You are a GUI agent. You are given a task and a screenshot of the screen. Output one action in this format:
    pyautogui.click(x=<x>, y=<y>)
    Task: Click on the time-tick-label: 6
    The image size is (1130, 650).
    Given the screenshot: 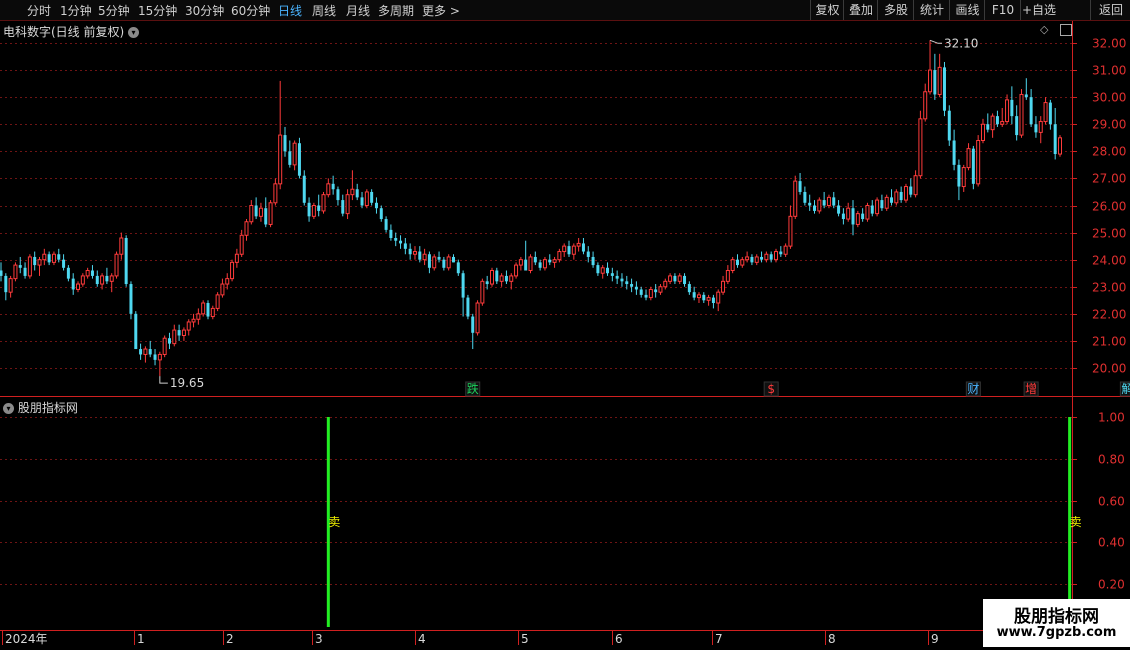 What is the action you would take?
    pyautogui.click(x=619, y=639)
    